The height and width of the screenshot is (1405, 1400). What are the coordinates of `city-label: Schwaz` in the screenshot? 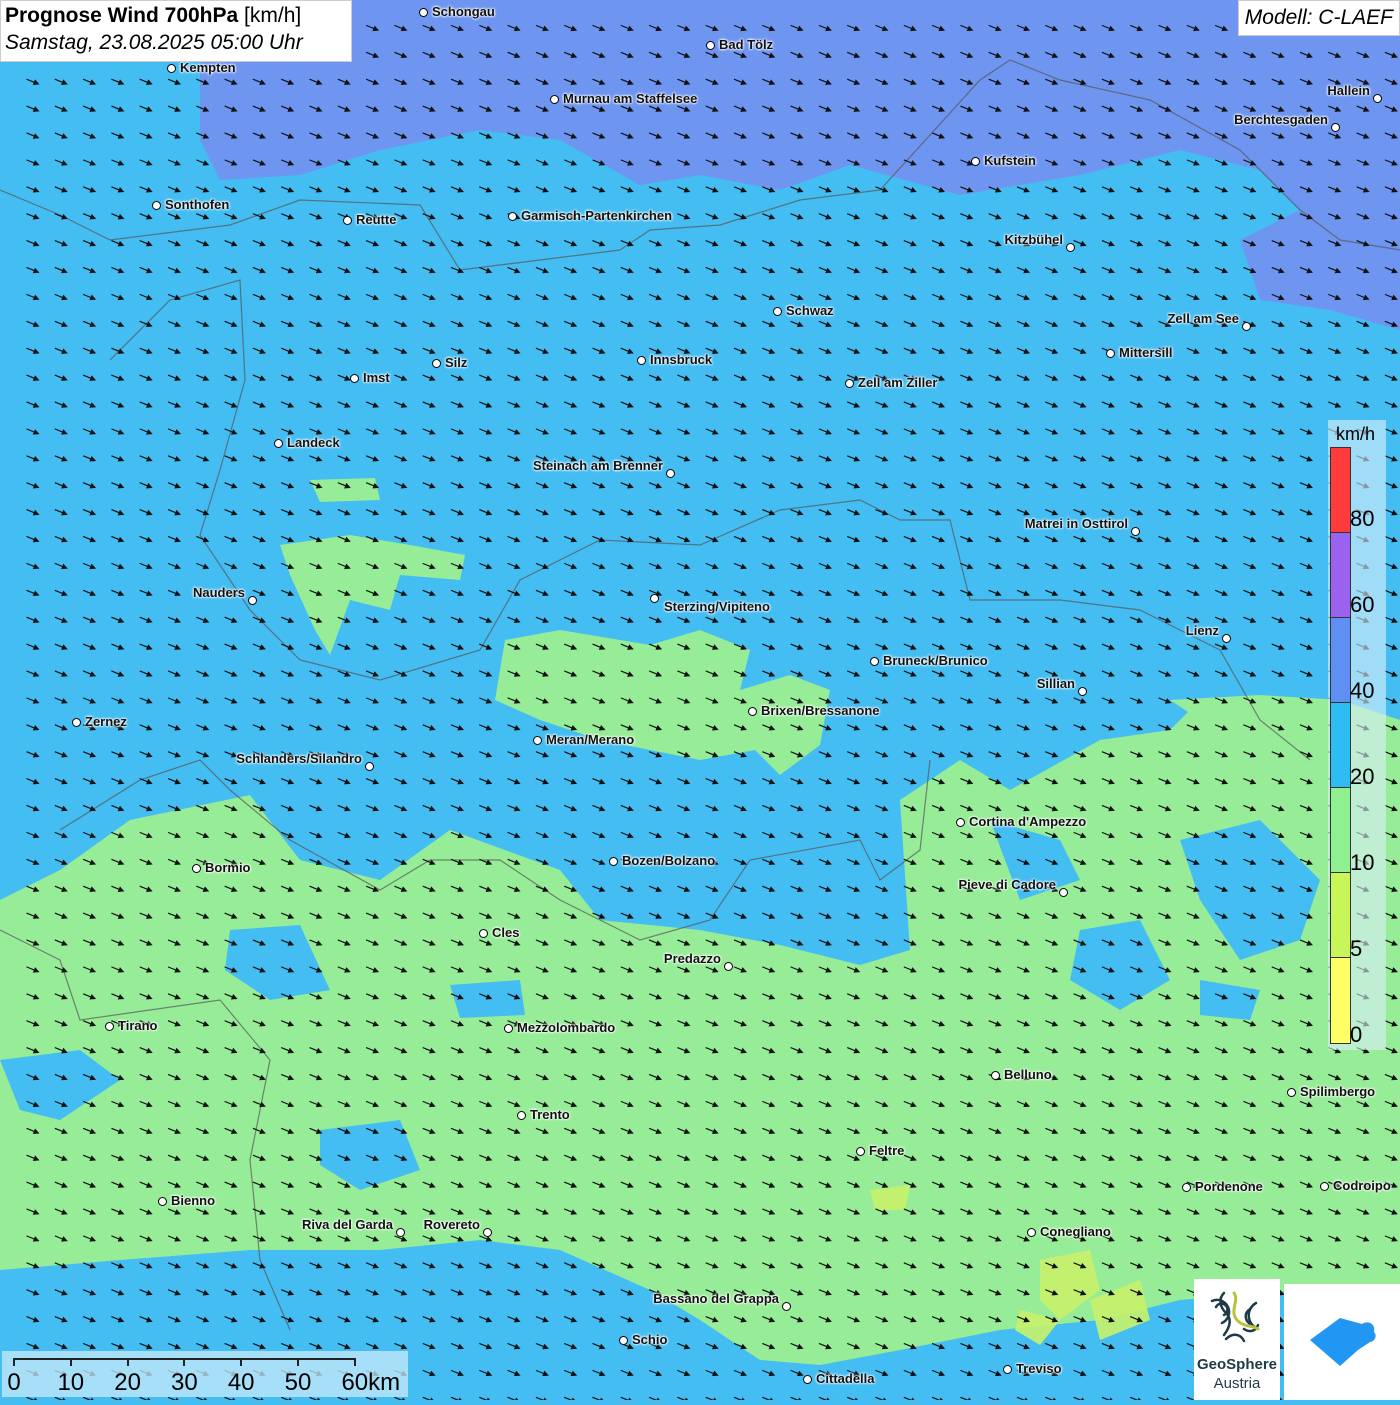 It's located at (810, 310).